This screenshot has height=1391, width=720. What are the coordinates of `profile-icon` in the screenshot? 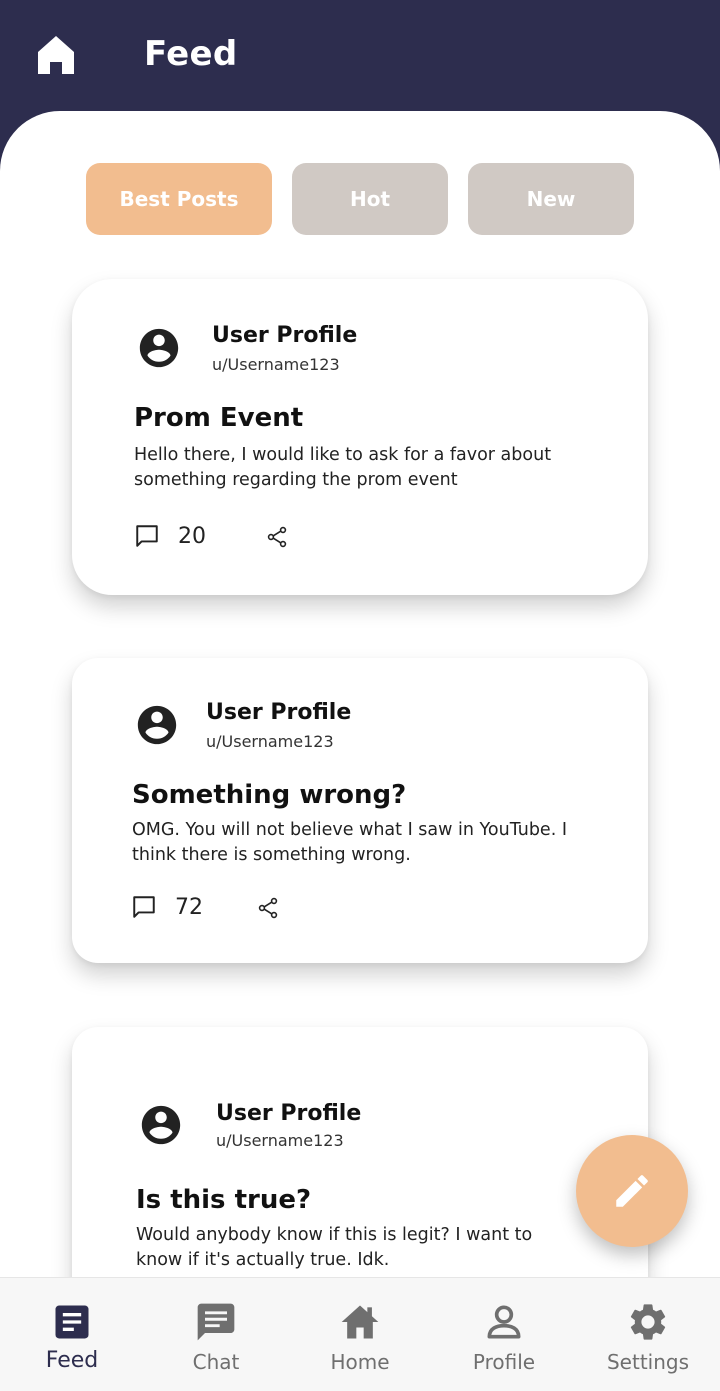 It's located at (504, 1322).